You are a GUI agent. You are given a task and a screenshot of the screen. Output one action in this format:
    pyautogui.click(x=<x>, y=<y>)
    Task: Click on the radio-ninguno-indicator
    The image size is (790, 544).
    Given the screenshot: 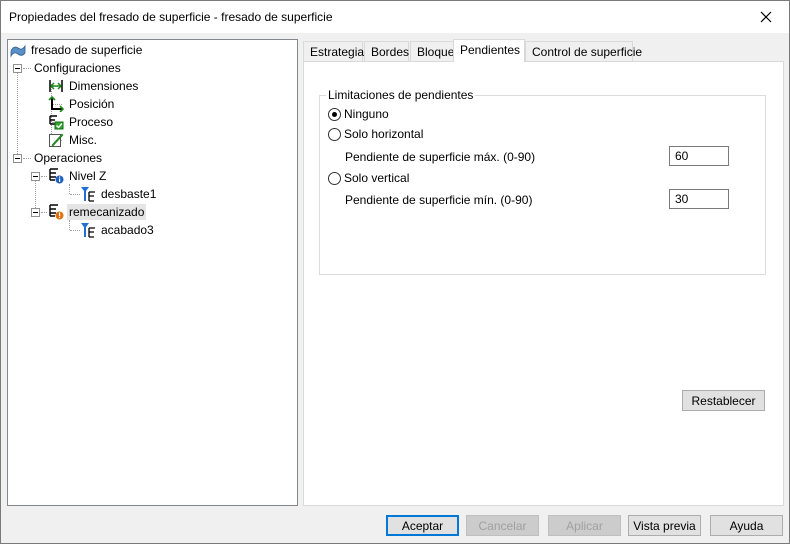 What is the action you would take?
    pyautogui.click(x=334, y=114)
    